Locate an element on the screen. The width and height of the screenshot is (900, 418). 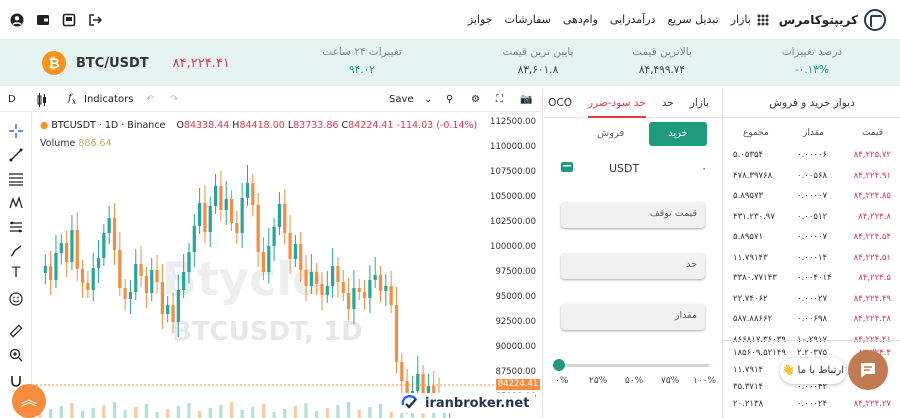
tab-market: بازار is located at coordinates (699, 103).